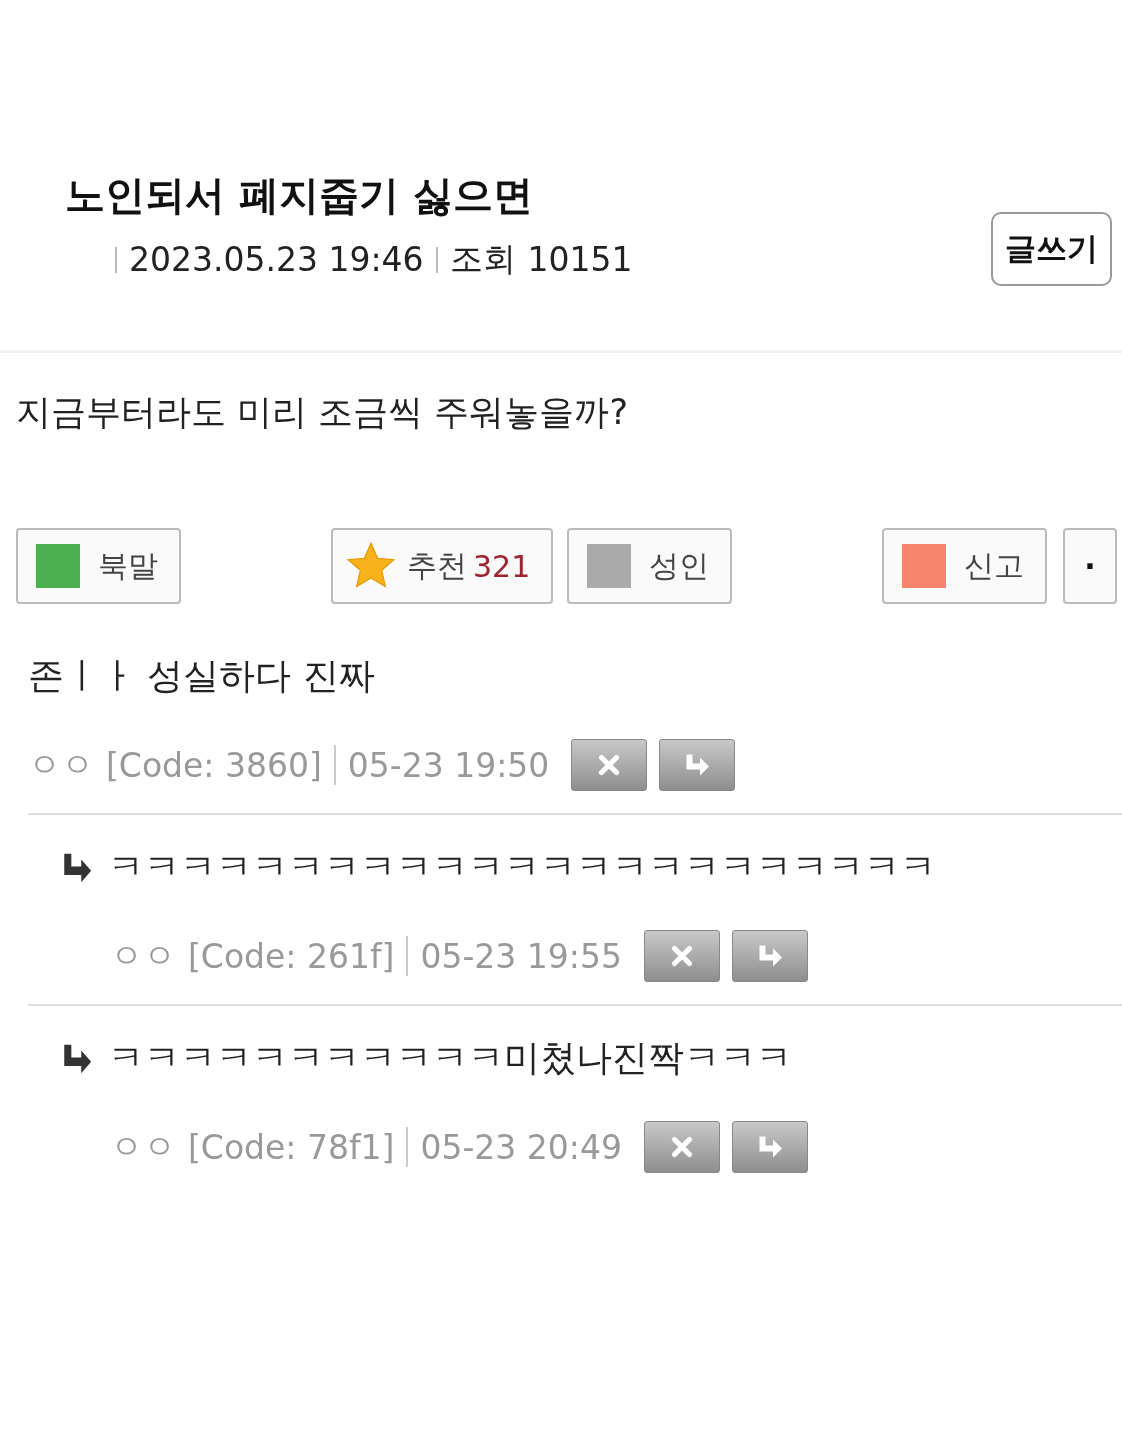 This screenshot has height=1429, width=1122. What do you see at coordinates (649, 566) in the screenshot?
I see `action-button: 성인` at bounding box center [649, 566].